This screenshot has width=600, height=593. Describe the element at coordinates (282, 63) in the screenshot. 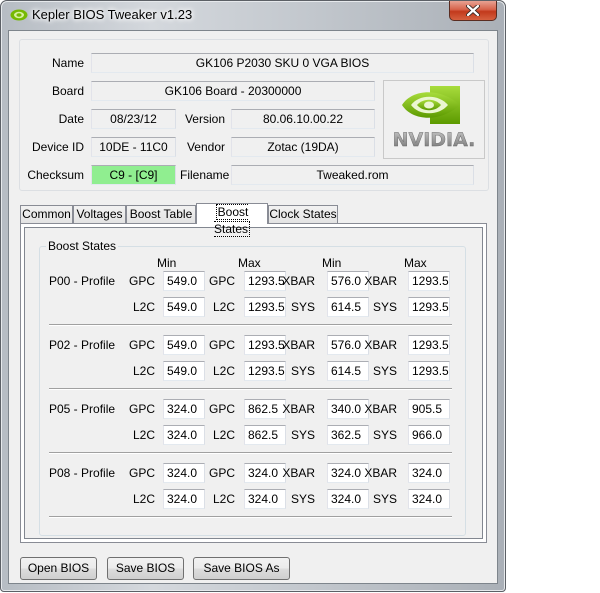

I see `name-field: GK106 P2030 SKU 0 VGA BIOS` at that location.